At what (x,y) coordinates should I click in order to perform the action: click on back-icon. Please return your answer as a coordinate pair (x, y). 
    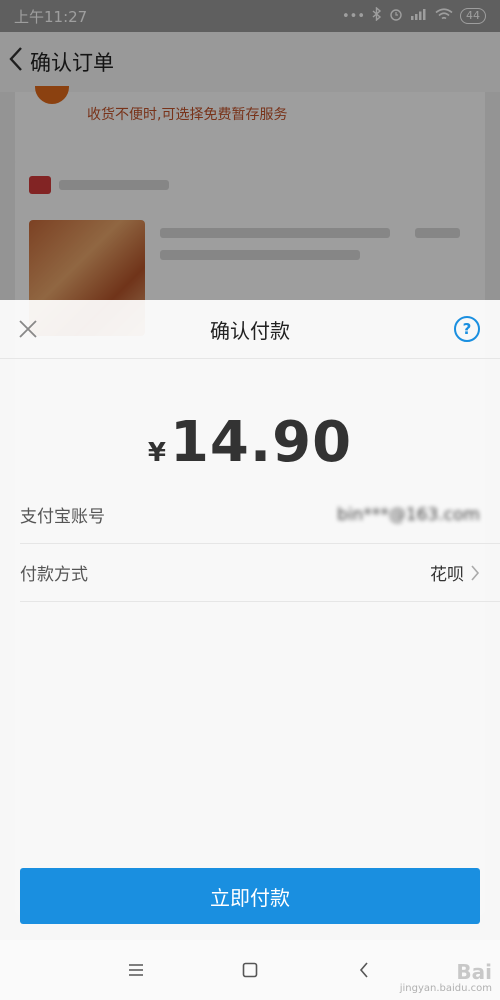
    Looking at the image, I should click on (364, 970).